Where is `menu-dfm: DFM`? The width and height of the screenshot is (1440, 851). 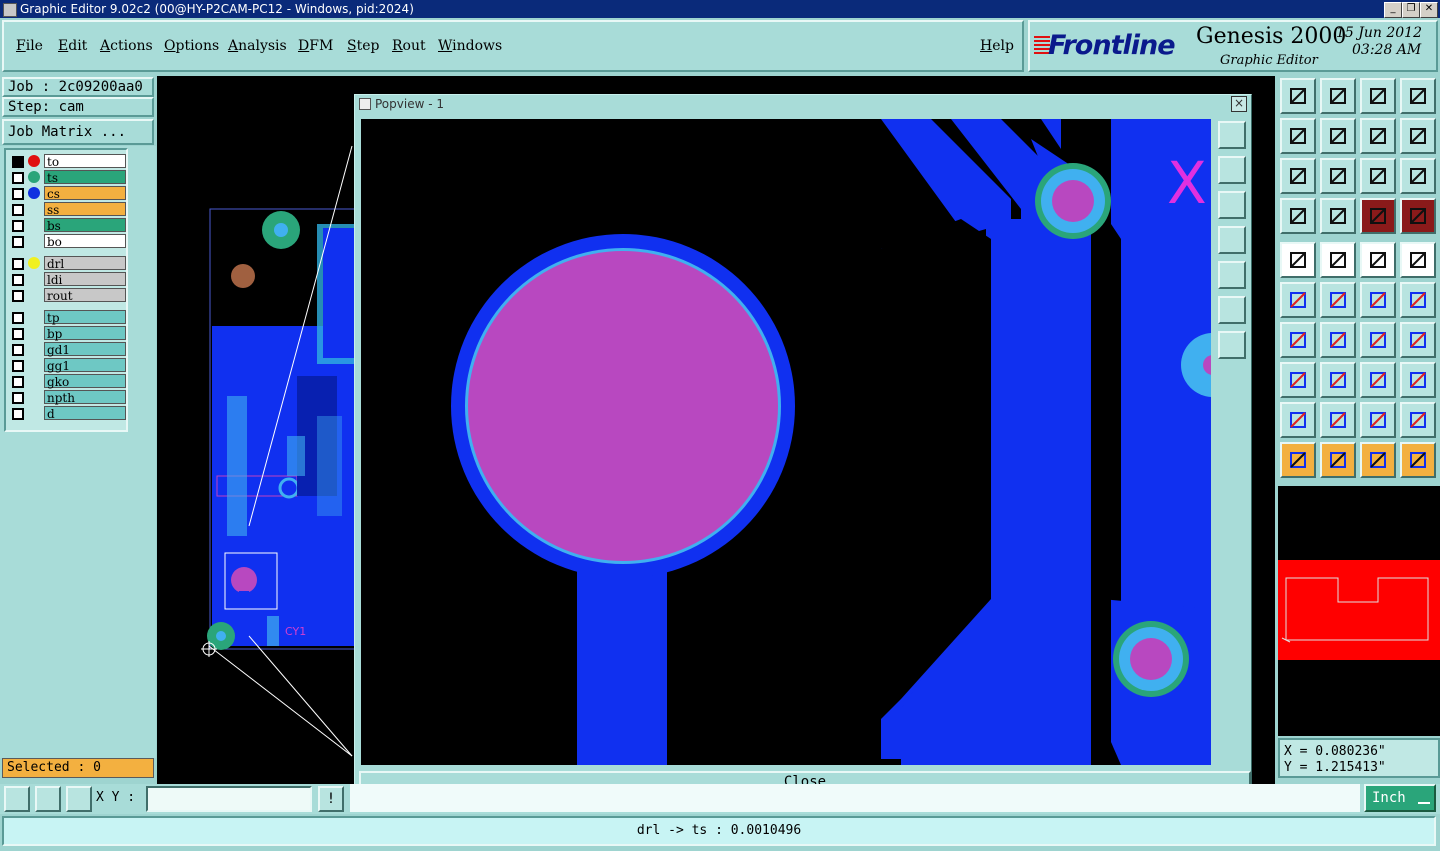
menu-dfm: DFM is located at coordinates (315, 46).